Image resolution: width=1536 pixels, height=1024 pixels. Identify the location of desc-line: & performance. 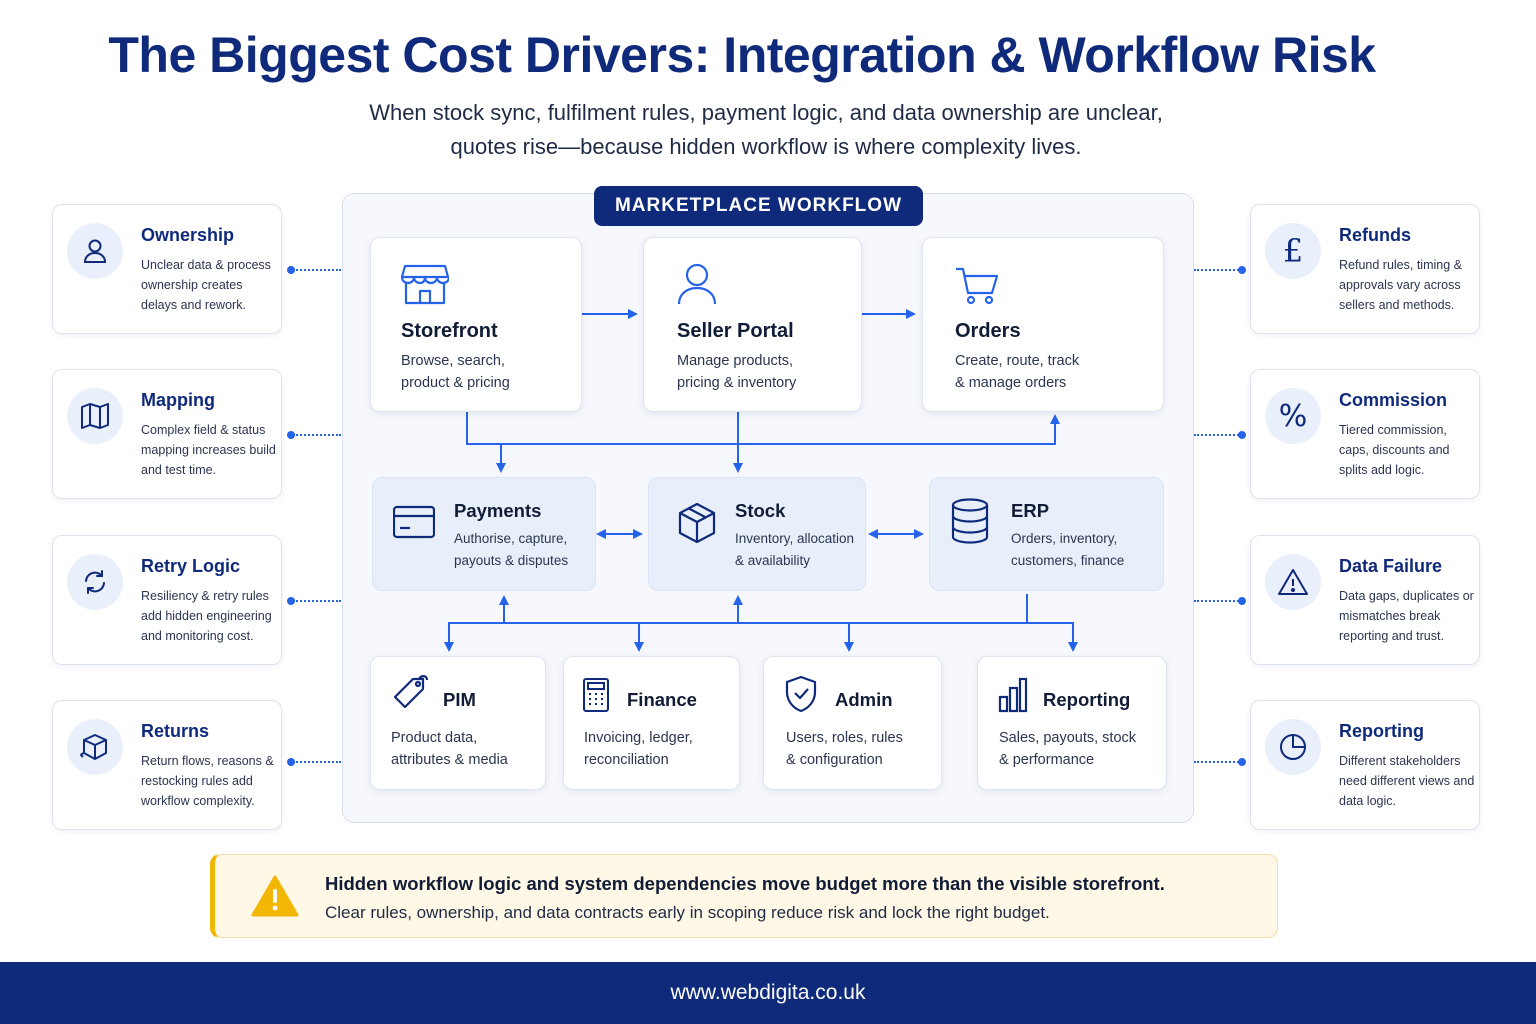
(1047, 760).